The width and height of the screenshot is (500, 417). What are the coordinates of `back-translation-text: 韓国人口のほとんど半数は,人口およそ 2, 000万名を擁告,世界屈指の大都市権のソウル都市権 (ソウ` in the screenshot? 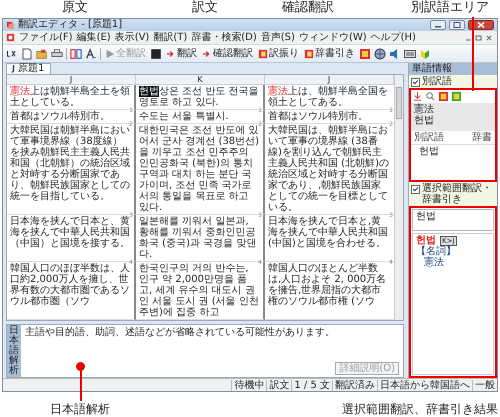 It's located at (329, 285).